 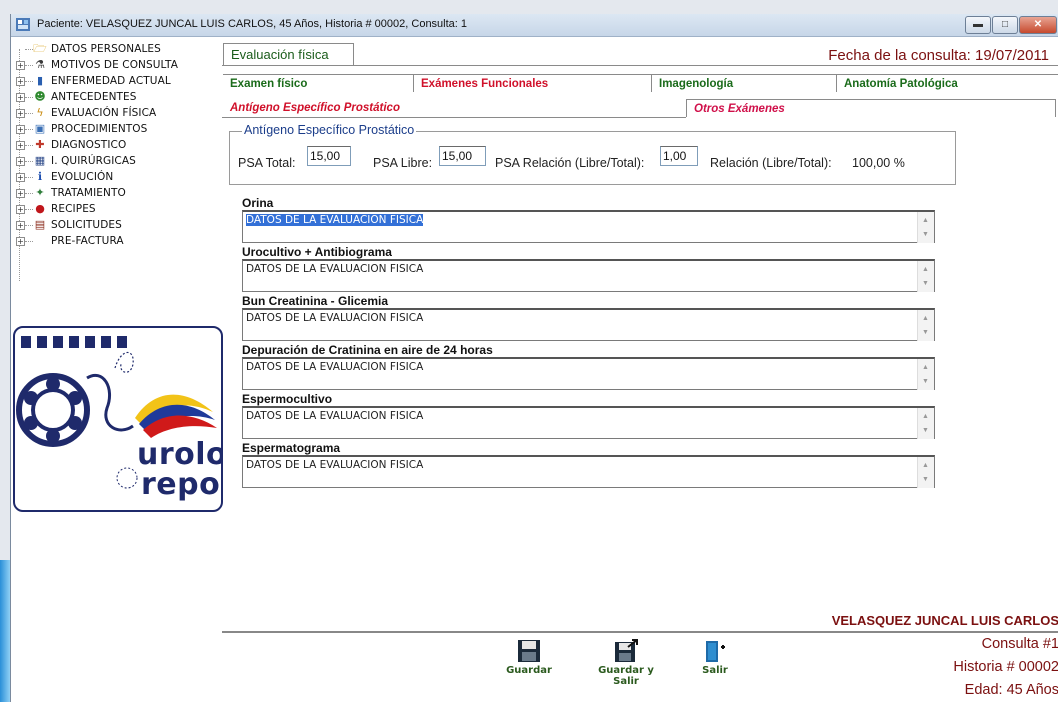 What do you see at coordinates (40, 192) in the screenshot?
I see `medicine-icon: ✦` at bounding box center [40, 192].